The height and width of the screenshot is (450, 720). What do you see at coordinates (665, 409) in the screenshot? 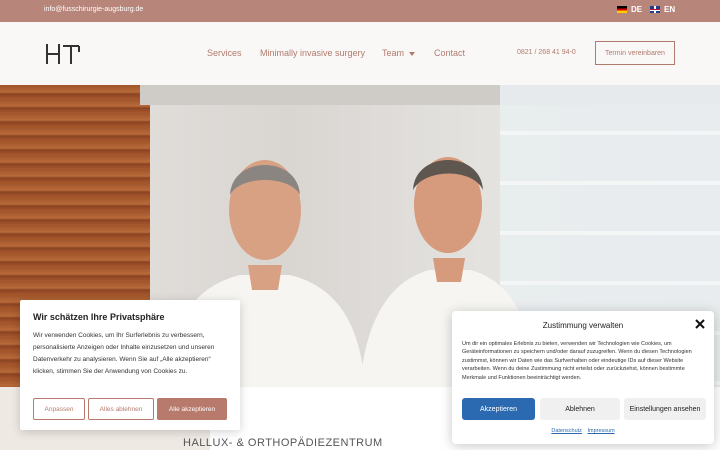
I see `consent-settings-button: Einstellungen ansehen` at bounding box center [665, 409].